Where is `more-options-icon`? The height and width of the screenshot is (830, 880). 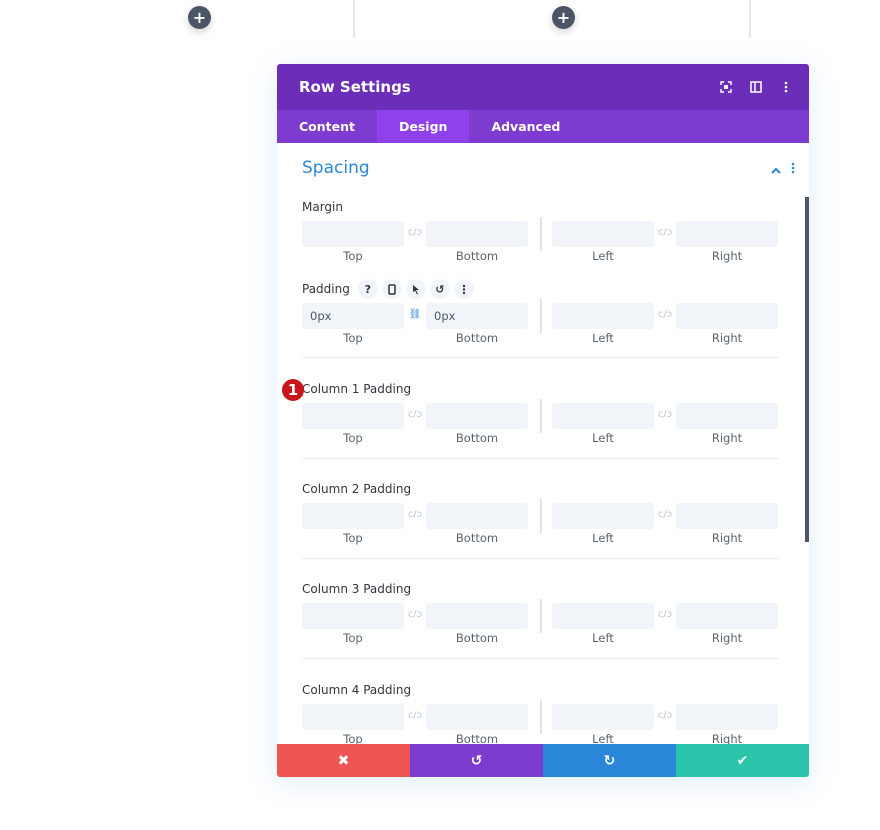 more-options-icon is located at coordinates (786, 87).